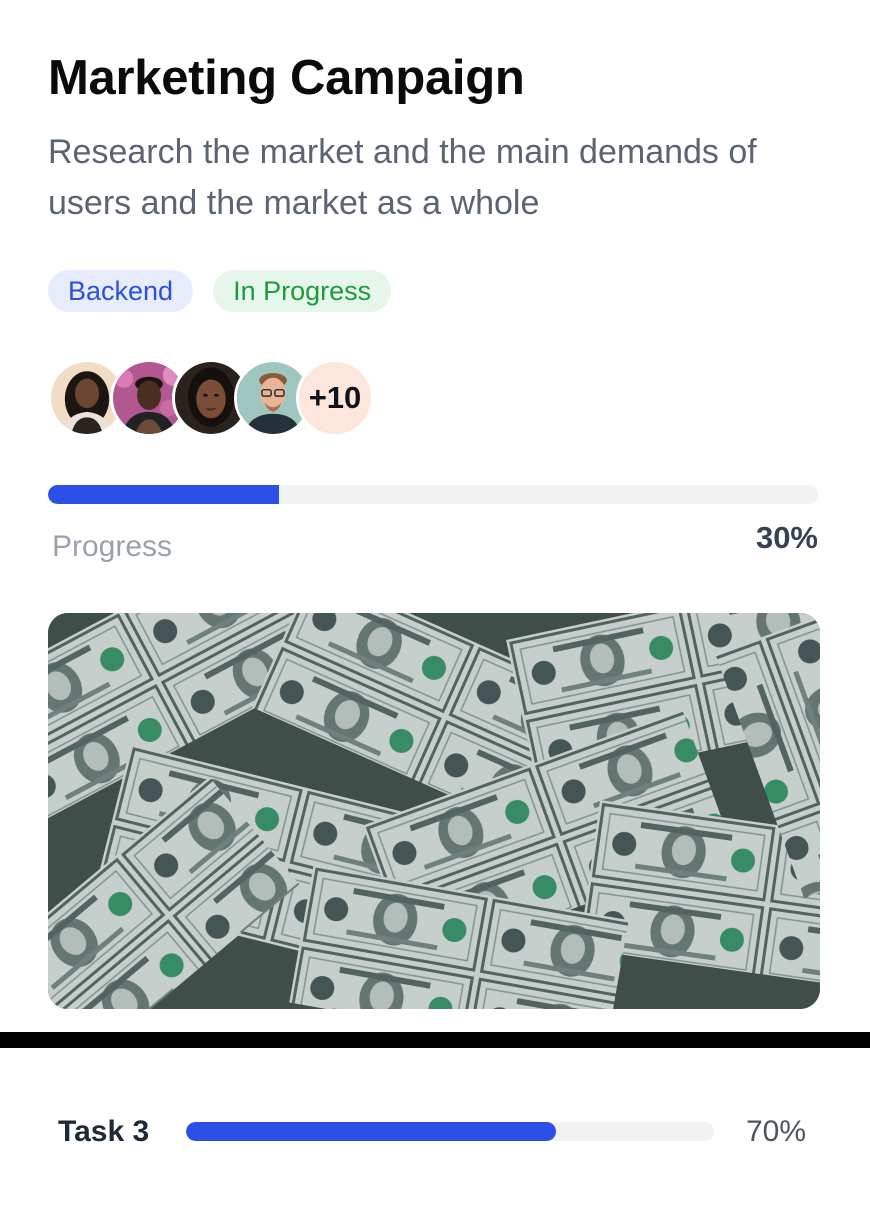 The height and width of the screenshot is (1216, 870). Describe the element at coordinates (104, 1131) in the screenshot. I see `task-name: Task 3` at that location.